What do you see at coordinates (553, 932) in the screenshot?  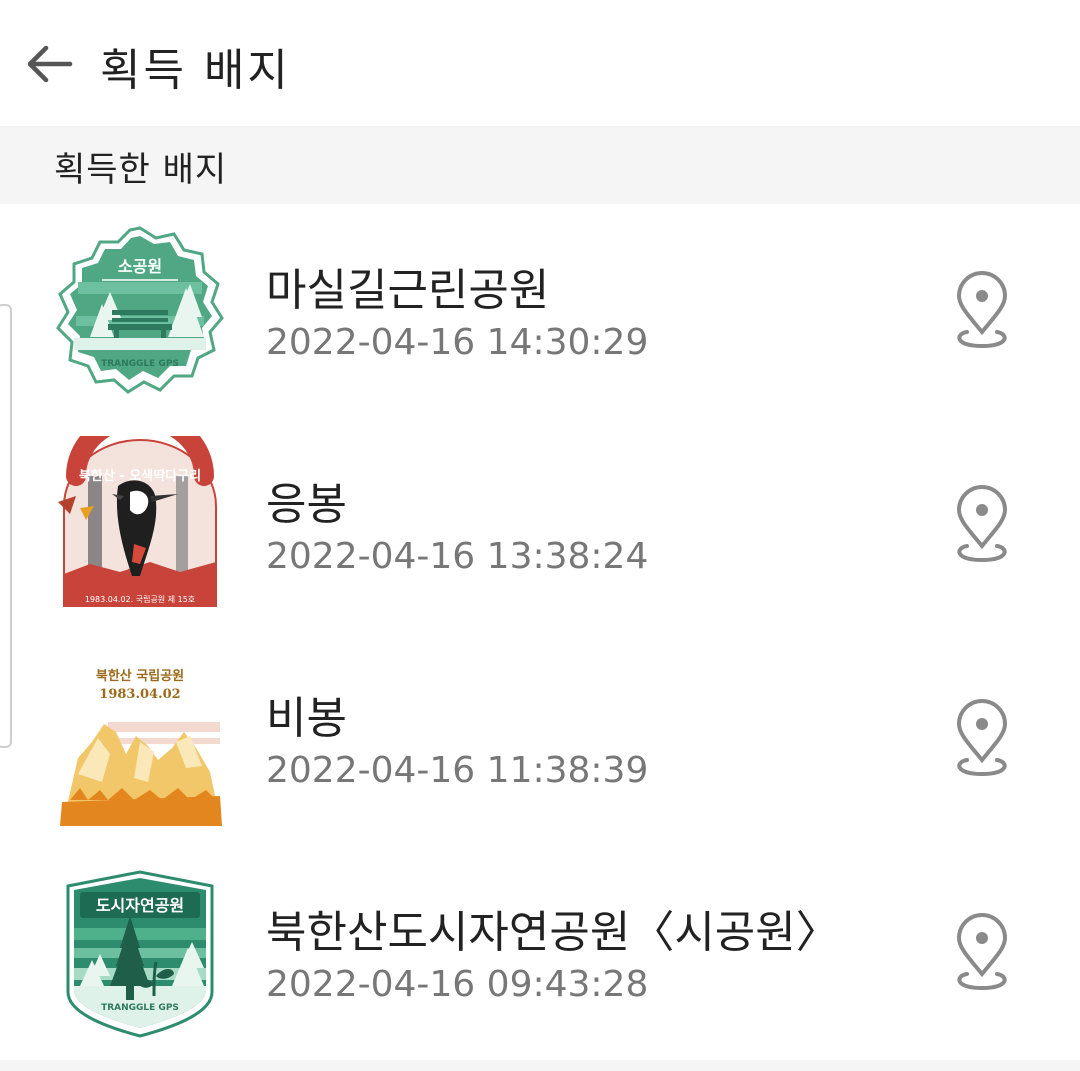 I see `badge-name: 북한산도시자연공원〈시공원〉` at bounding box center [553, 932].